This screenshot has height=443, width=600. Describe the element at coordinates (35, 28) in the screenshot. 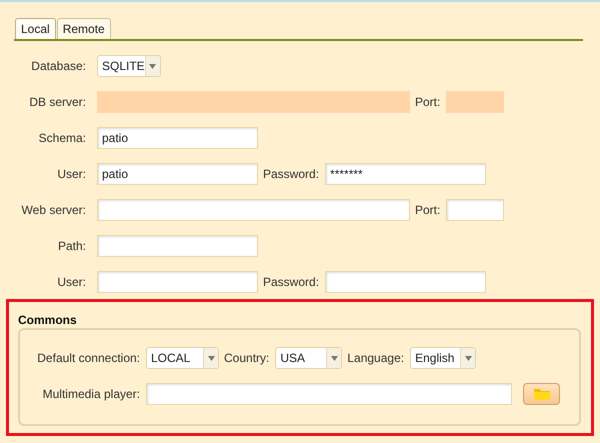

I see `tab: Local` at that location.